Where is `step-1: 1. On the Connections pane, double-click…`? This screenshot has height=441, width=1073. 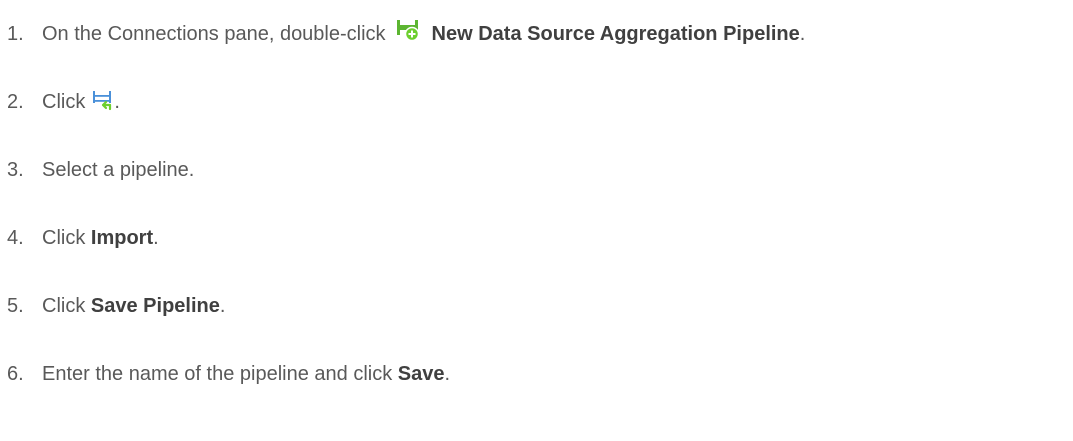
step-1: 1. On the Connections pane, double-click… is located at coordinates (537, 34).